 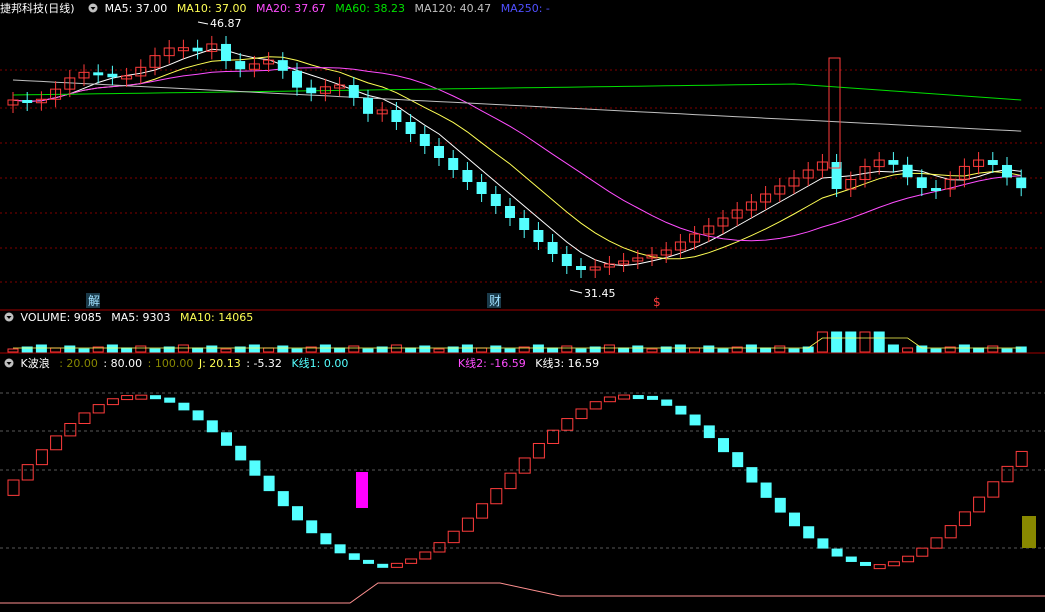 What do you see at coordinates (517, 105) in the screenshot?
I see `ma120-line` at bounding box center [517, 105].